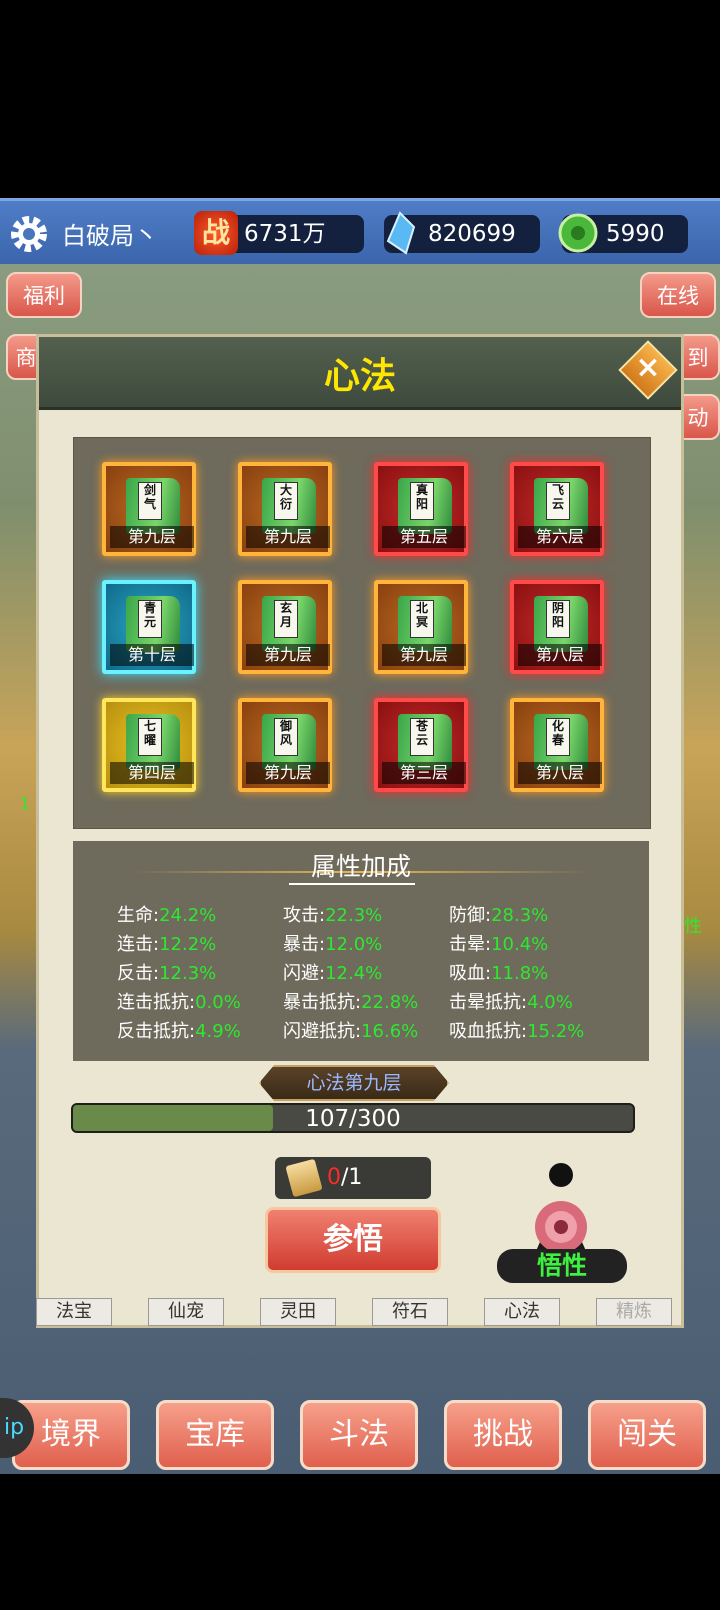 This screenshot has height=1610, width=720. What do you see at coordinates (503, 1435) in the screenshot?
I see `bottom-nav-button: 挑战` at bounding box center [503, 1435].